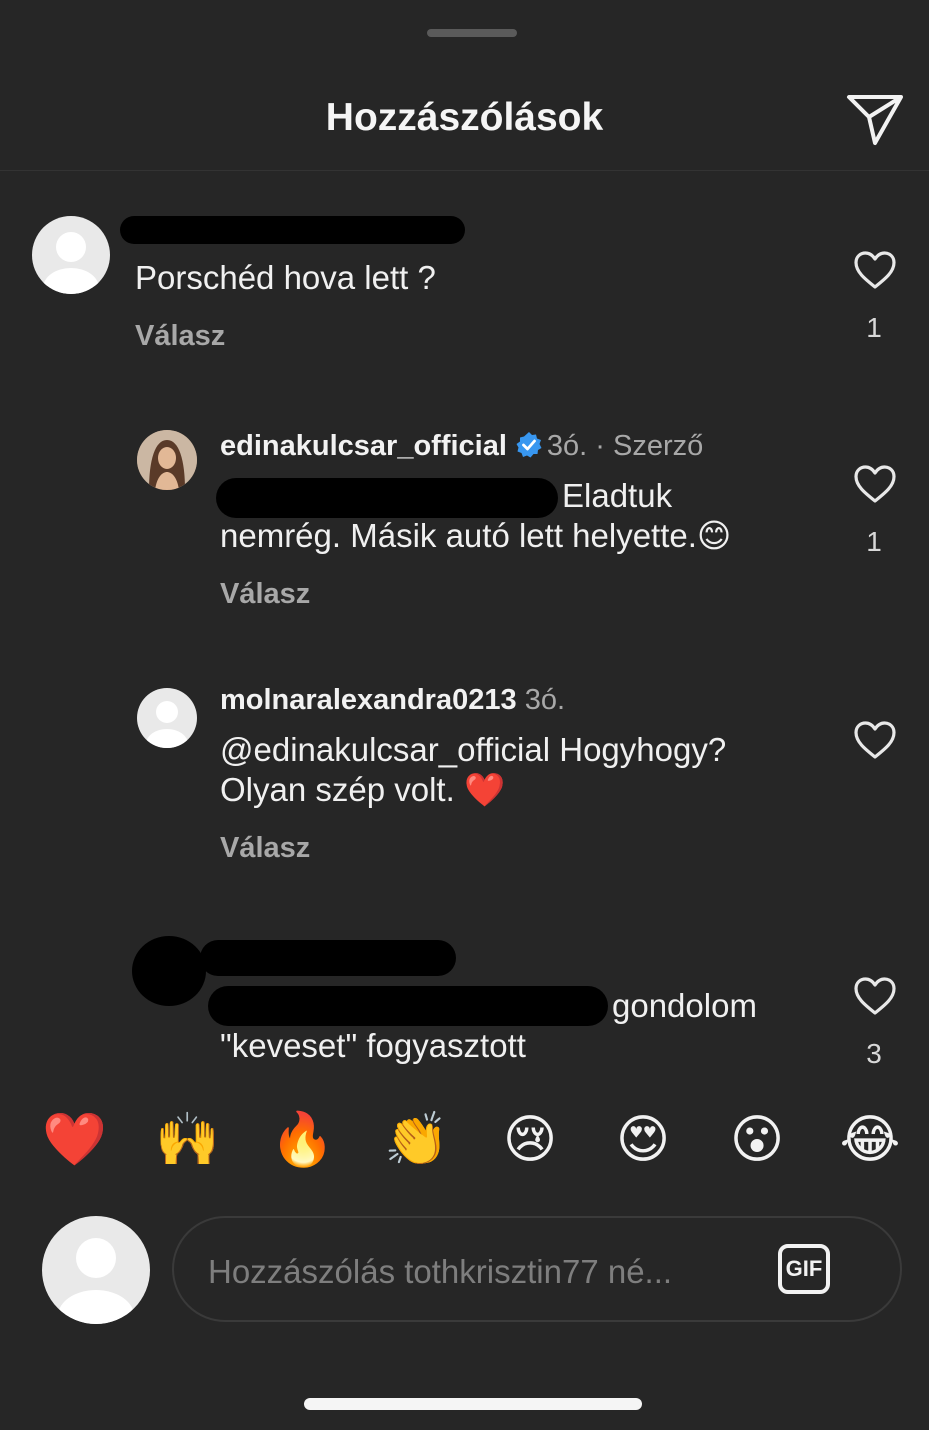 Image resolution: width=929 pixels, height=1430 pixels. What do you see at coordinates (302, 1140) in the screenshot?
I see `fire-emoji-button: 🔥` at bounding box center [302, 1140].